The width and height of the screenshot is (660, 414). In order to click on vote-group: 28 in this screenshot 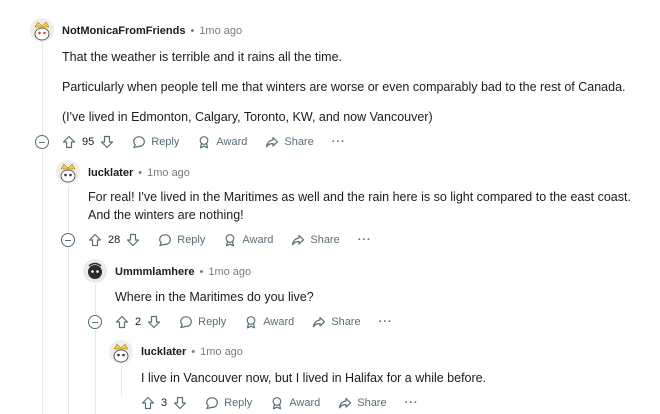, I will do `click(114, 240)`.